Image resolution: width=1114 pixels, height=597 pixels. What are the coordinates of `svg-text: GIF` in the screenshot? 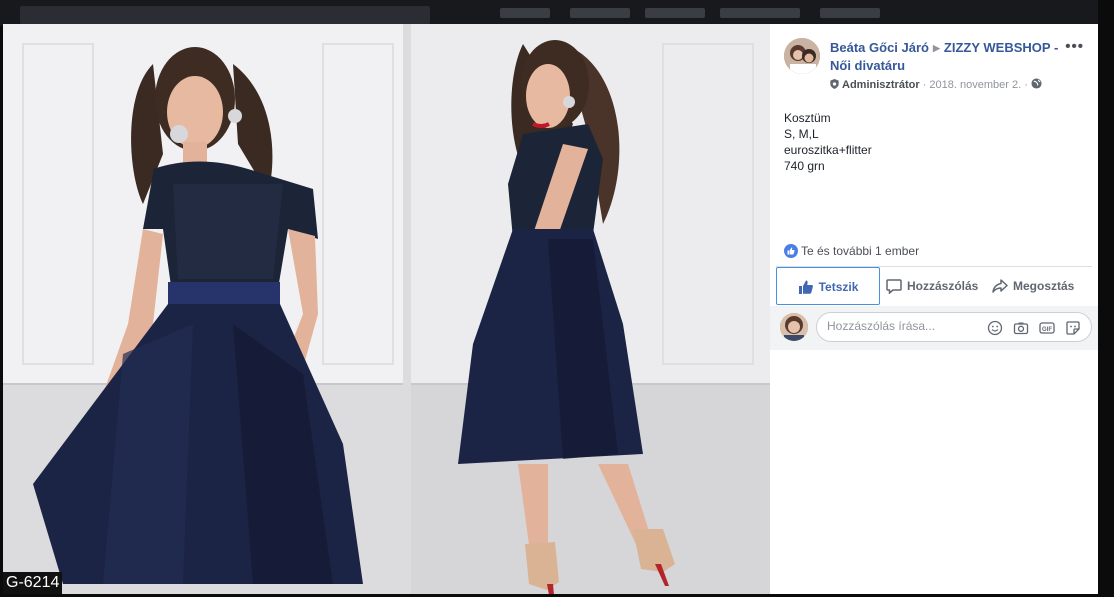 It's located at (1047, 330).